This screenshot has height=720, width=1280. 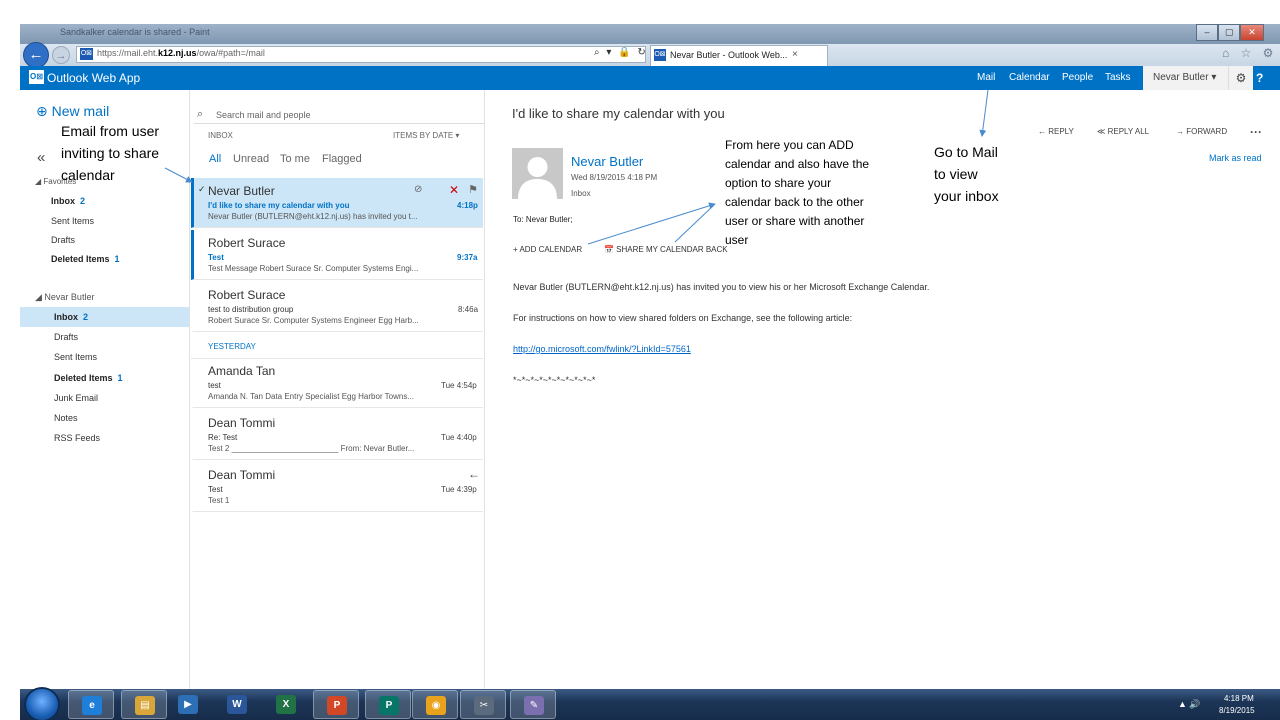 I want to click on clock-date: 8/19/2015, so click(x=1237, y=710).